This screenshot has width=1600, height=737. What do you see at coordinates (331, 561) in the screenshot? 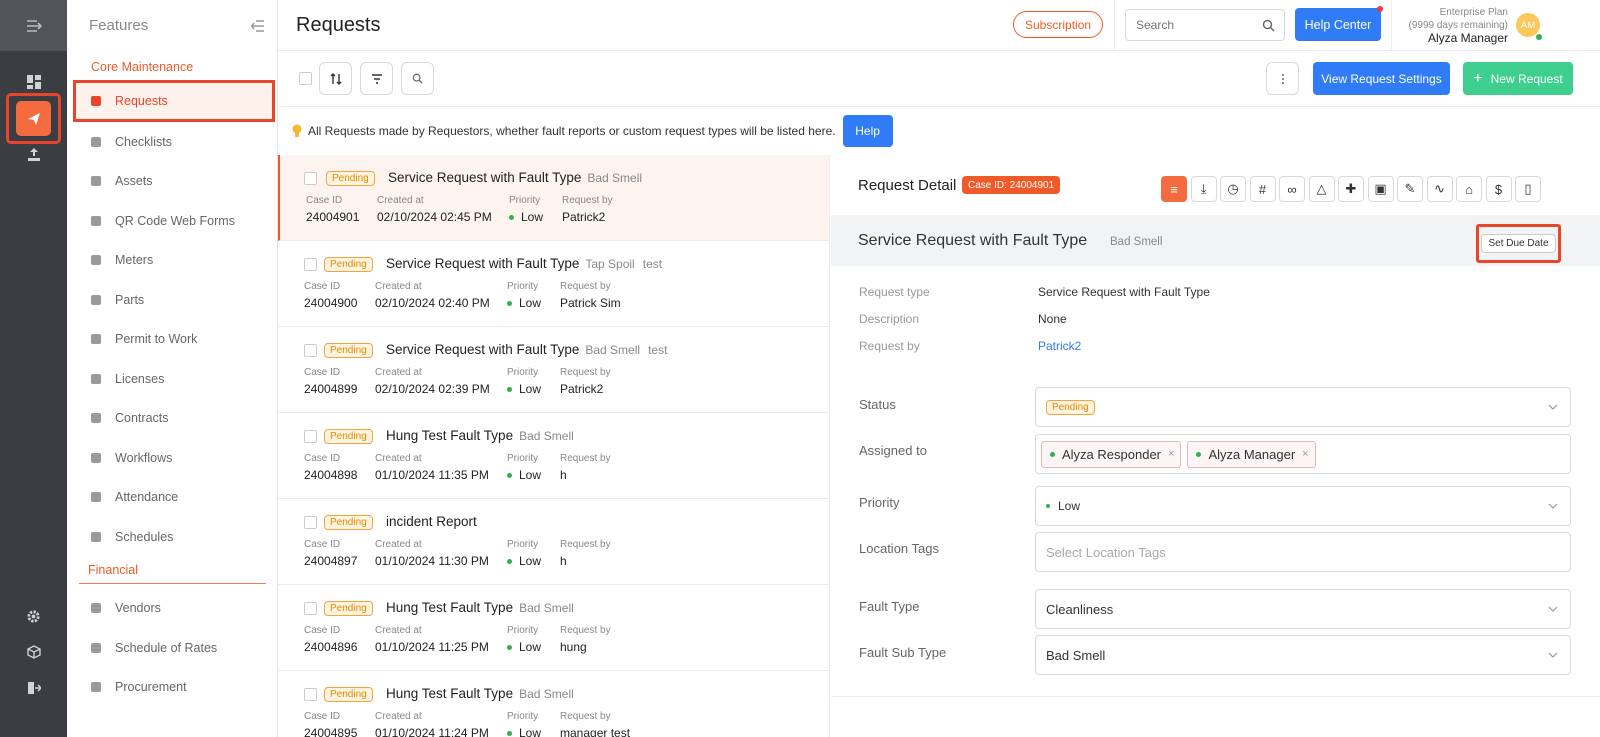
I see `case-value: 24004897` at bounding box center [331, 561].